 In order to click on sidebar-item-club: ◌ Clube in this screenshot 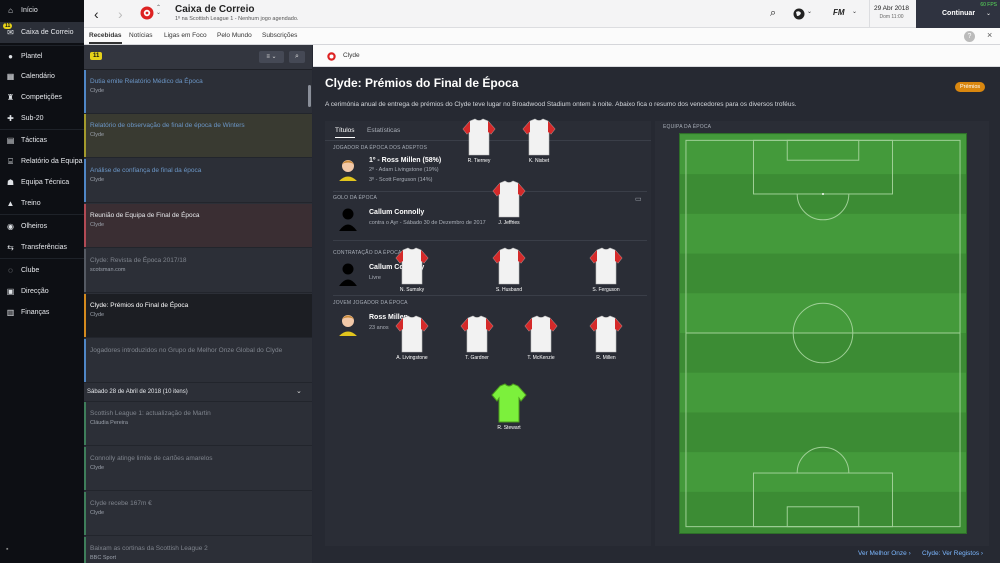, I will do `click(42, 270)`.